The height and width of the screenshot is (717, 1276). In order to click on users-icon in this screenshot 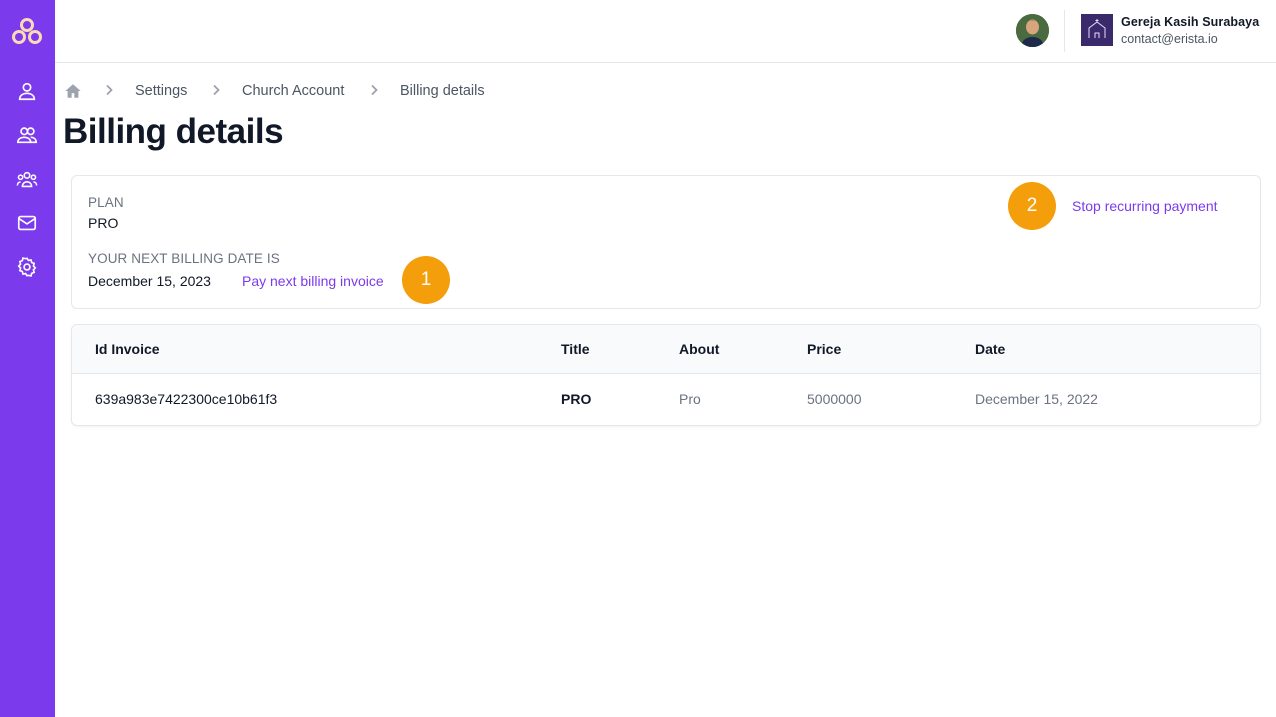, I will do `click(27, 135)`.